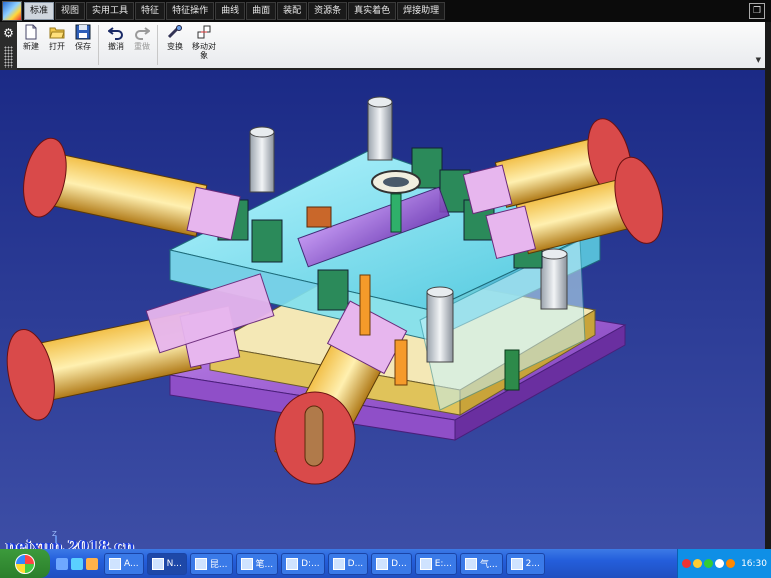 The height and width of the screenshot is (578, 771). Describe the element at coordinates (190, 11) in the screenshot. I see `tab-feature-operations: 特征操作` at that location.